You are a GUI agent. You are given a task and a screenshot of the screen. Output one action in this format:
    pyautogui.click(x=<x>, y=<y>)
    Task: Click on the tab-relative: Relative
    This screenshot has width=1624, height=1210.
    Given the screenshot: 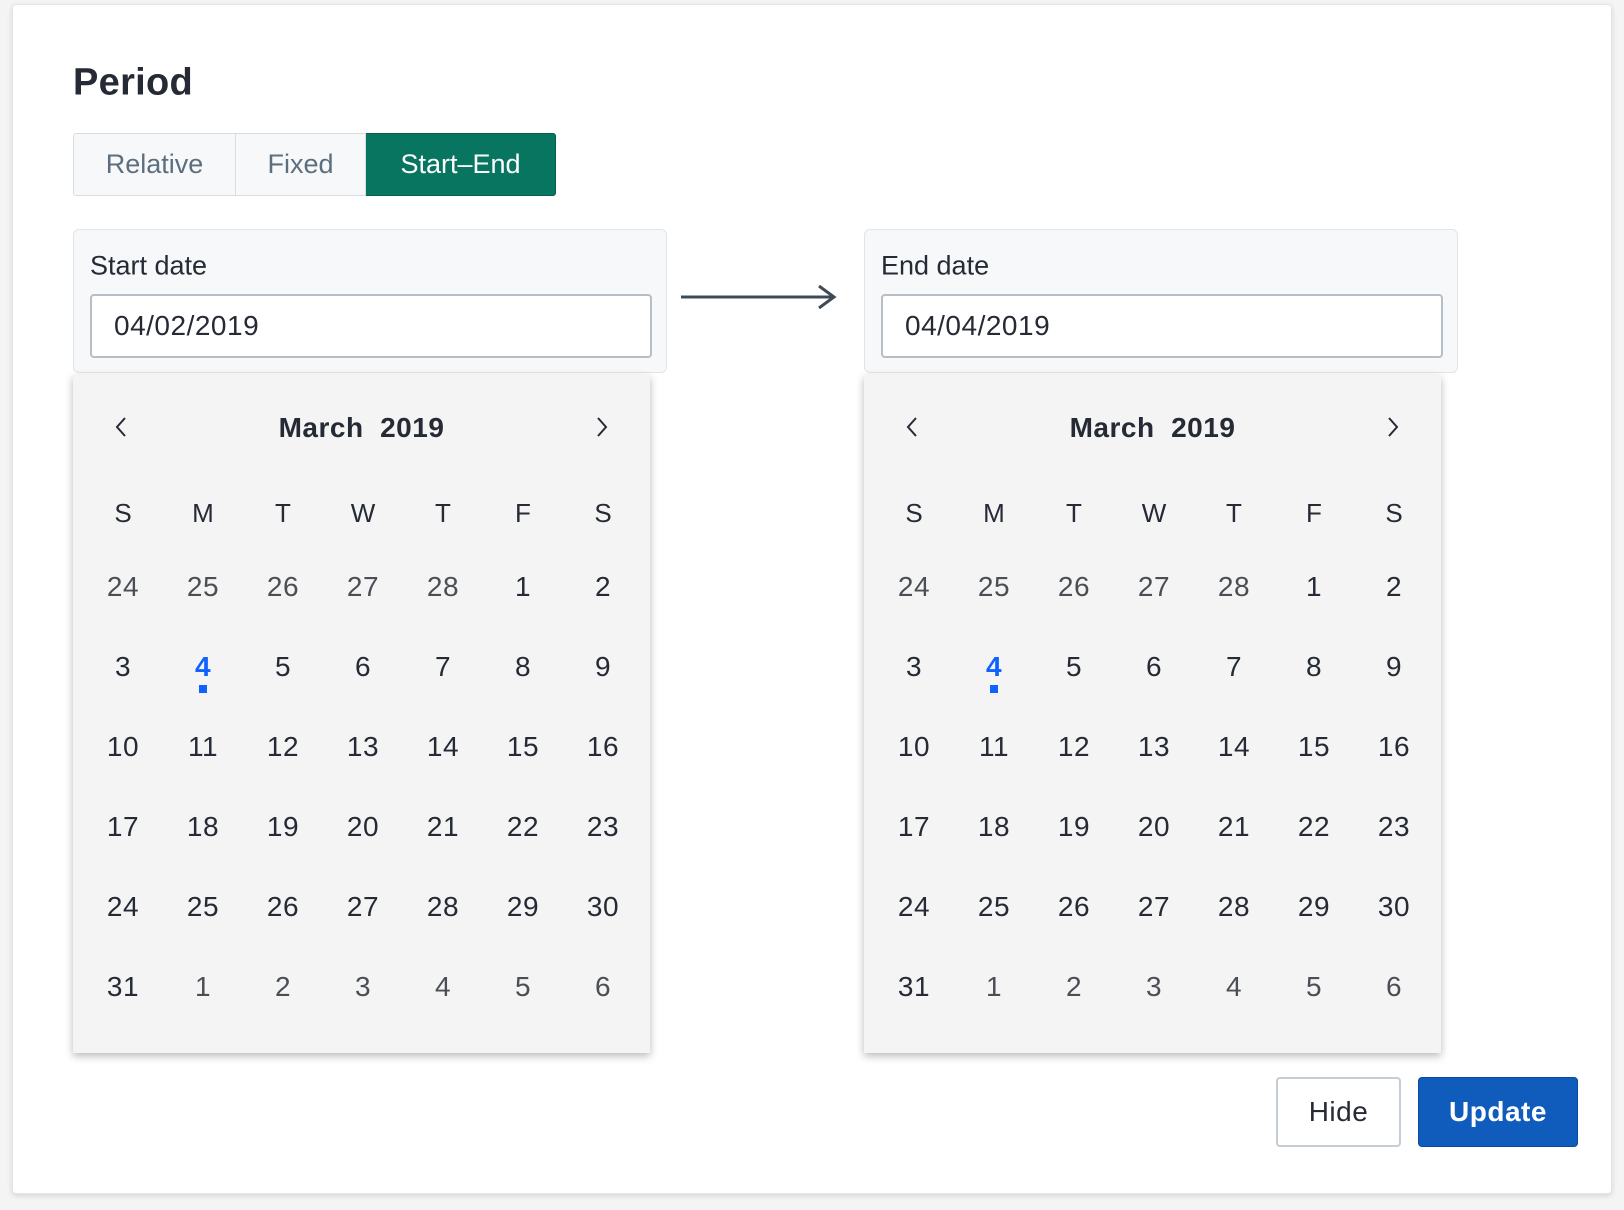 What is the action you would take?
    pyautogui.click(x=154, y=164)
    